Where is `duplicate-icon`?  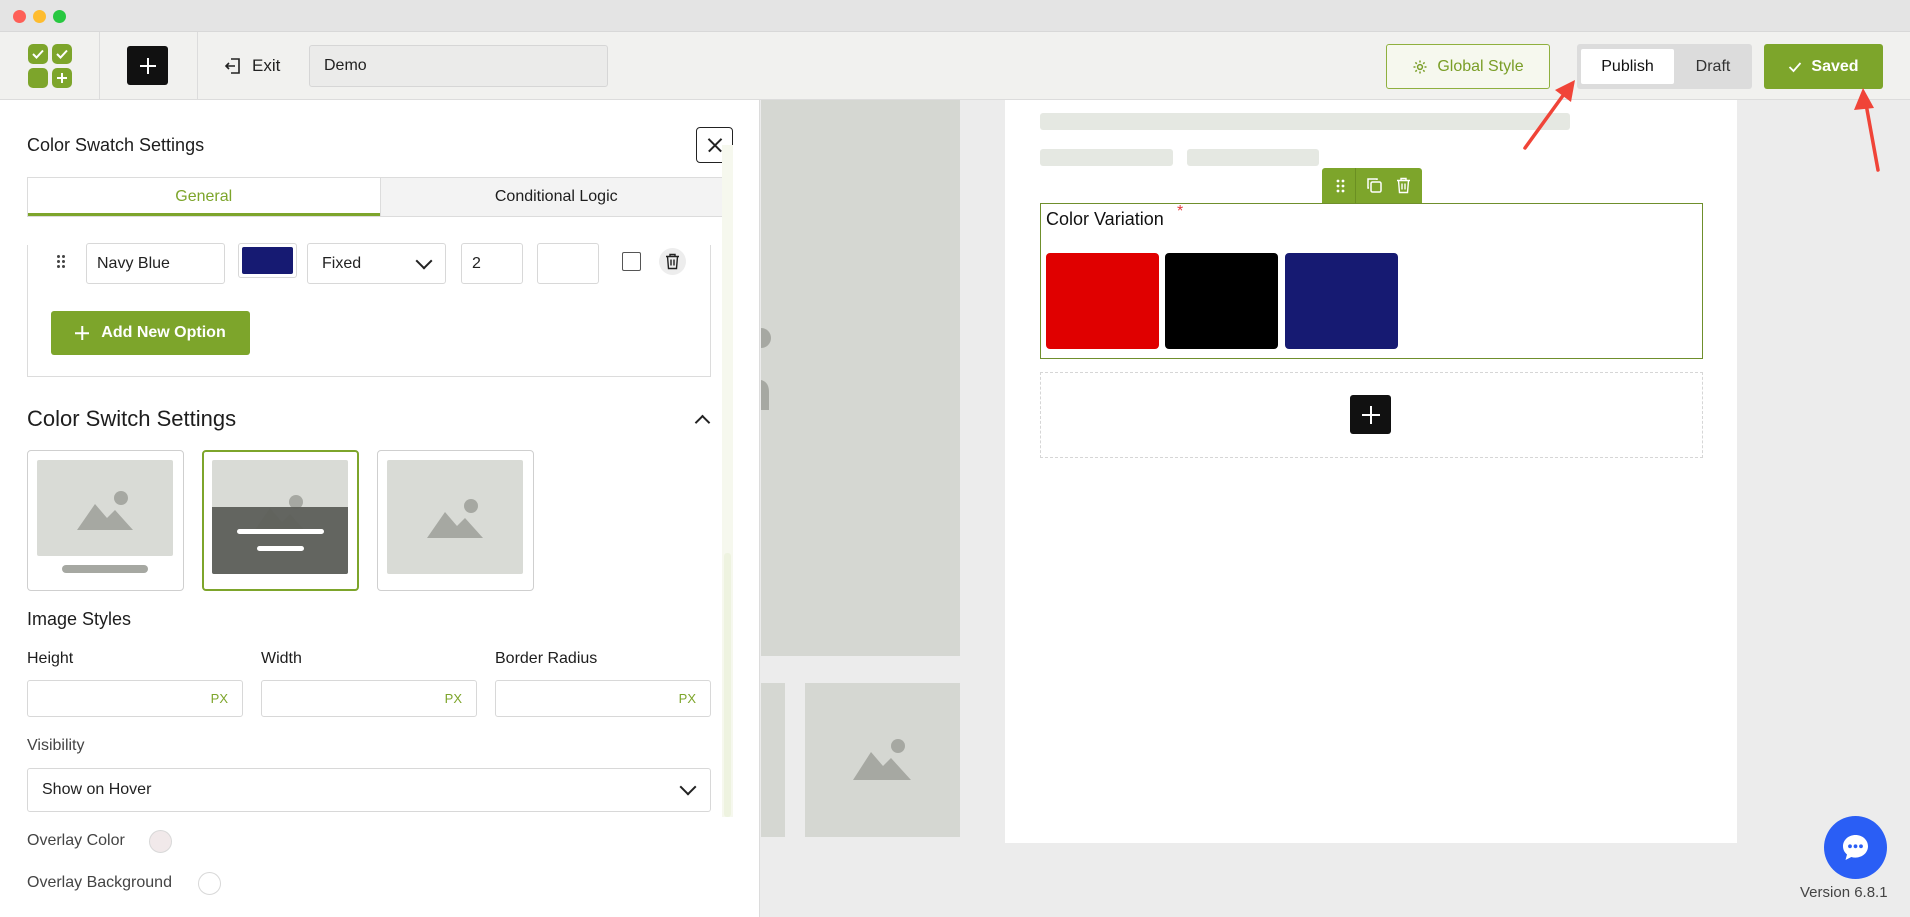
duplicate-icon is located at coordinates (1374, 185).